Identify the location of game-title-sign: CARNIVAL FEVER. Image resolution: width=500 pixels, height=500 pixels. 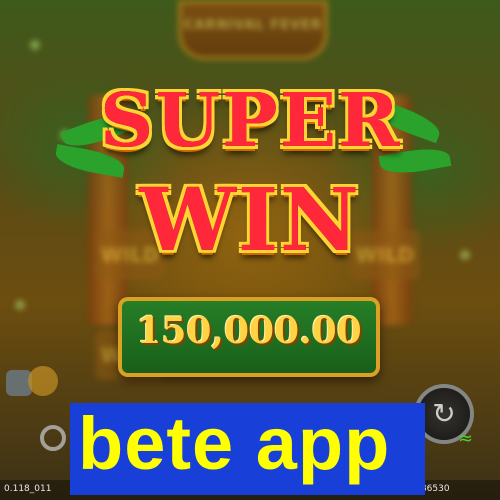
(253, 30).